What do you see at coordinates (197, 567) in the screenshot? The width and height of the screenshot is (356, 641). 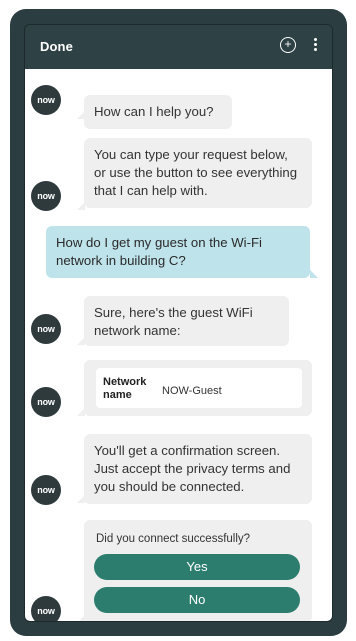 I see `yes-button: Yes` at bounding box center [197, 567].